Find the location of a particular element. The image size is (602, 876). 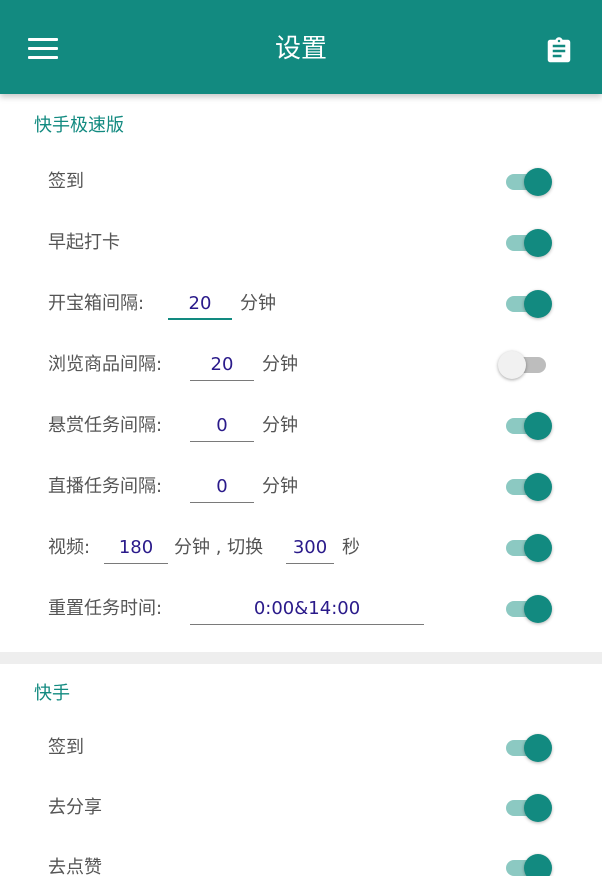

setting-row-browse-interval: 浏览商品间隔: 20 分钟 is located at coordinates (301, 365).